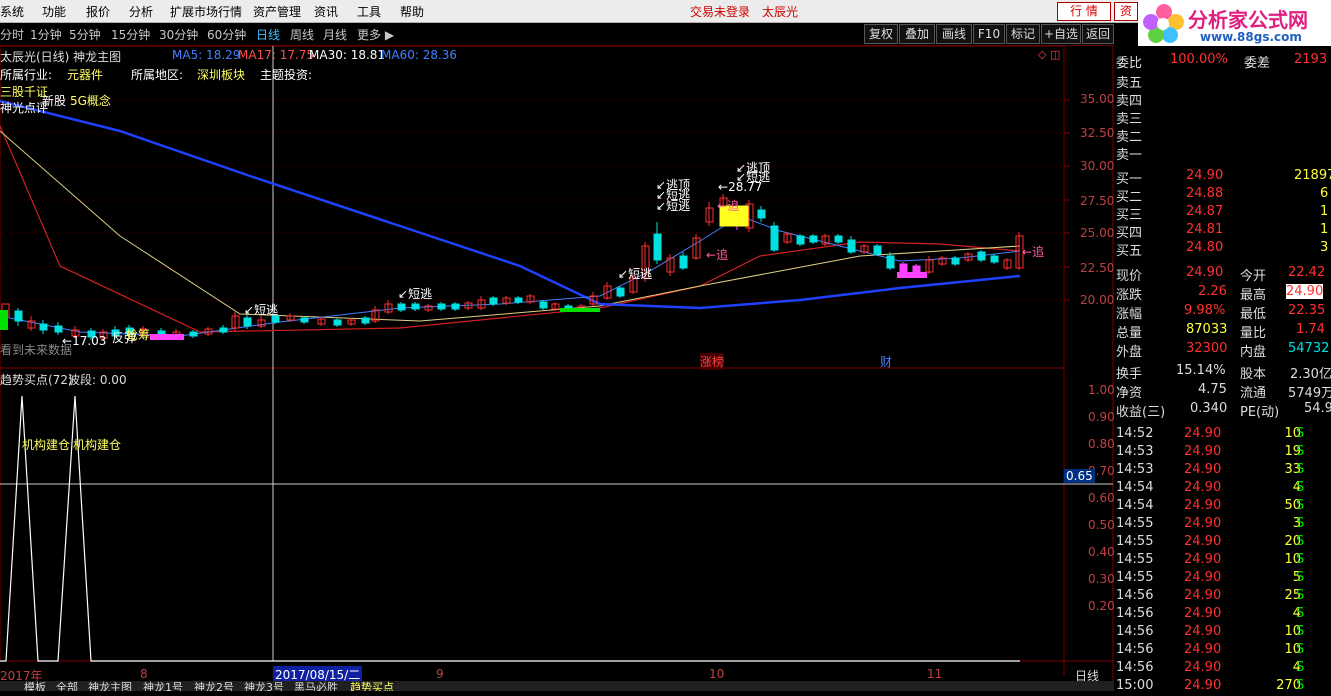 The width and height of the screenshot is (1331, 696). What do you see at coordinates (912, 275) in the screenshot?
I see `magenta-bar` at bounding box center [912, 275].